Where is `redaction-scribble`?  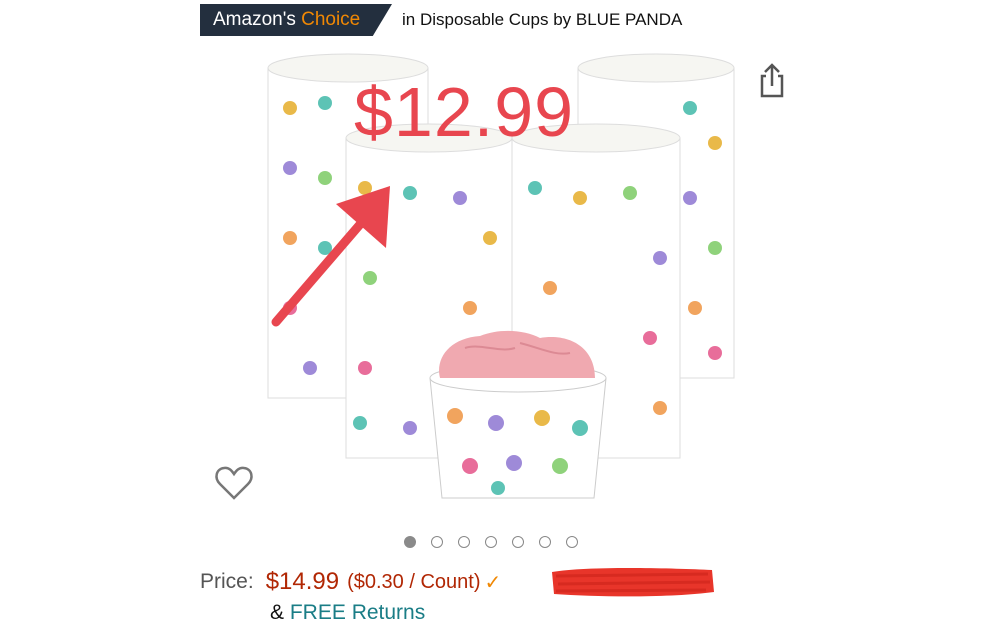 redaction-scribble is located at coordinates (633, 582).